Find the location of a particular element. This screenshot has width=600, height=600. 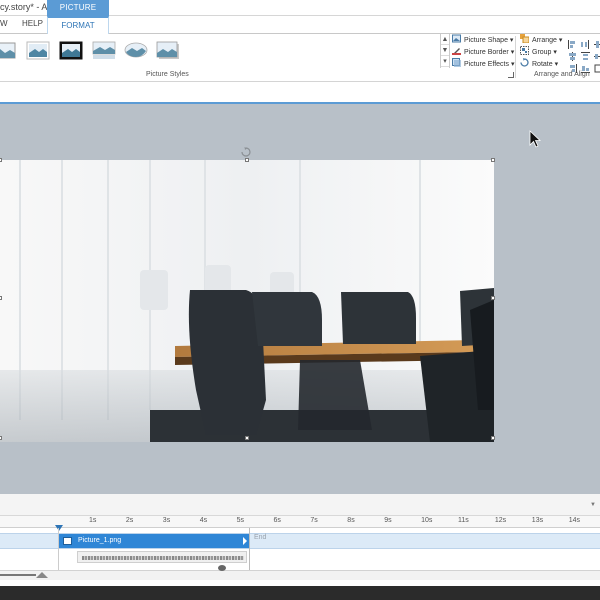

ruler-tick-label: 11s is located at coordinates (463, 520).